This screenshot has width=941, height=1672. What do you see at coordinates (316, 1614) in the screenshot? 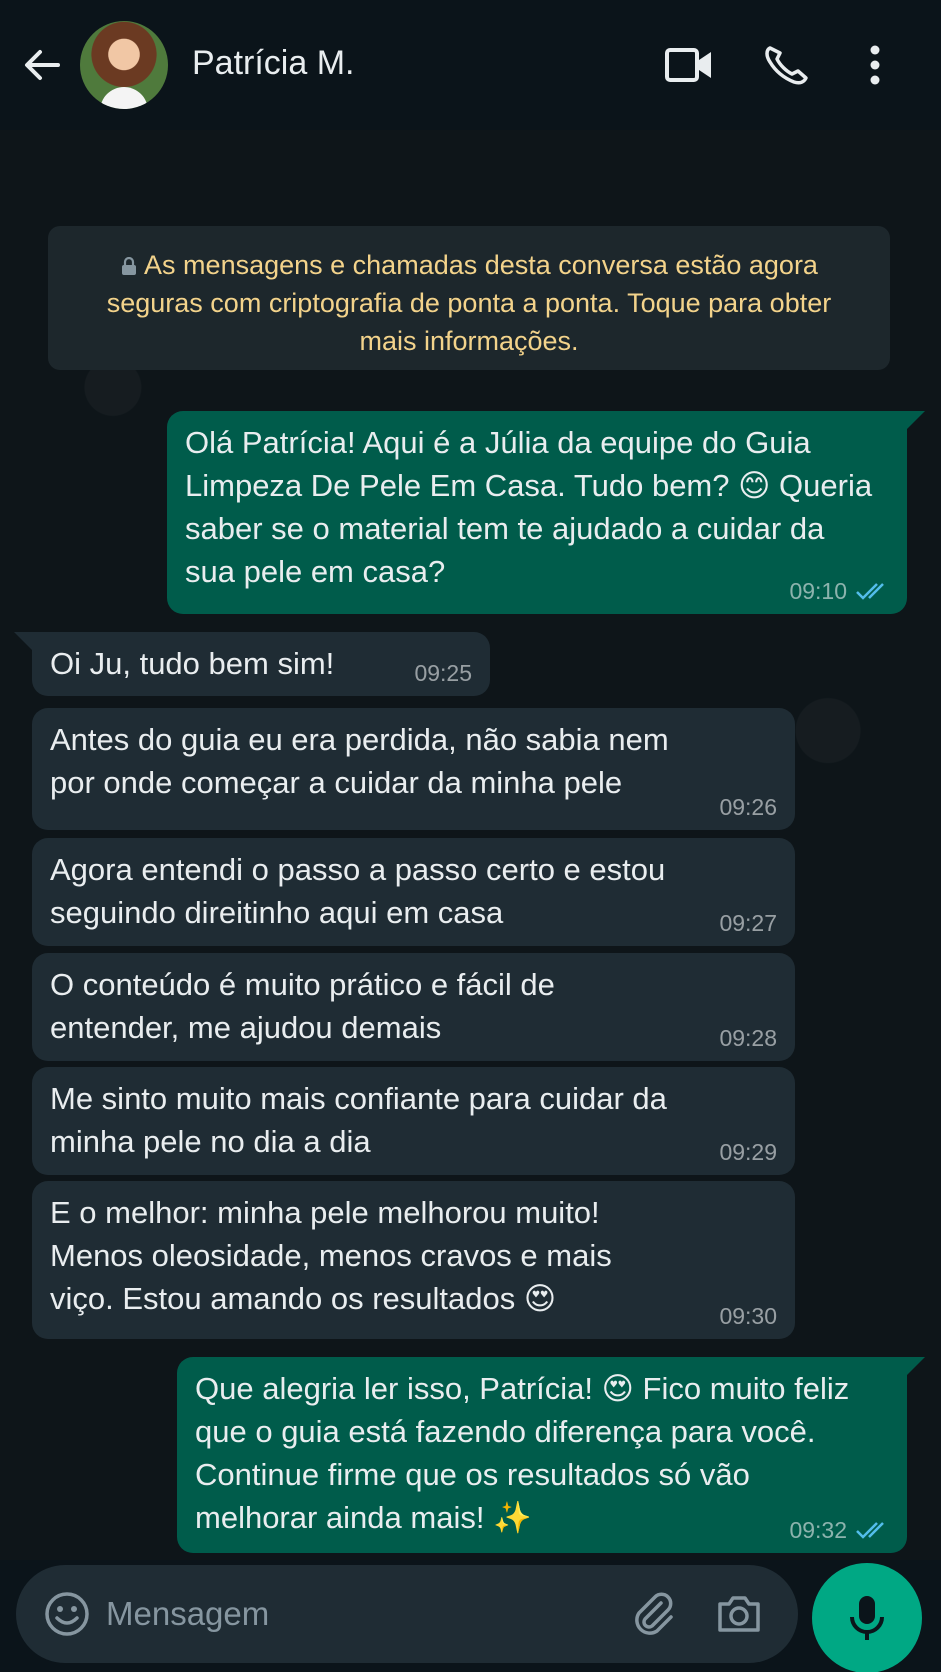
I see `message-input` at bounding box center [316, 1614].